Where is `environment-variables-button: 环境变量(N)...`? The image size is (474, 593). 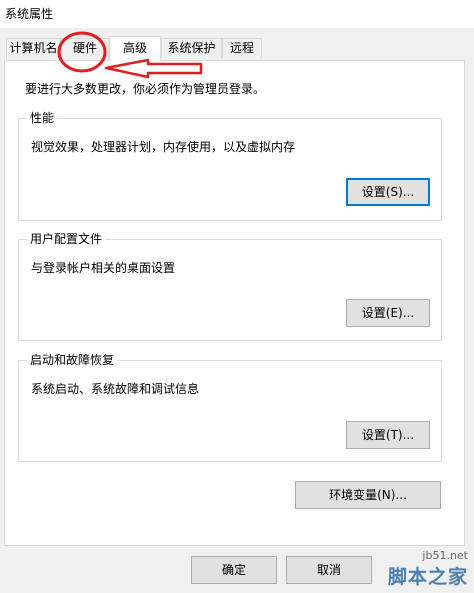
environment-variables-button: 环境变量(N)... is located at coordinates (368, 495).